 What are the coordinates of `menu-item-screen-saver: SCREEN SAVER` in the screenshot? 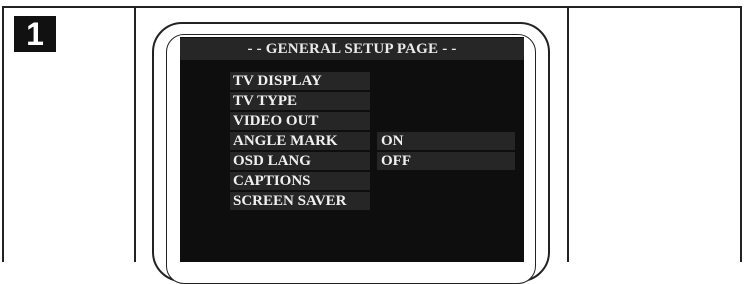 It's located at (300, 201).